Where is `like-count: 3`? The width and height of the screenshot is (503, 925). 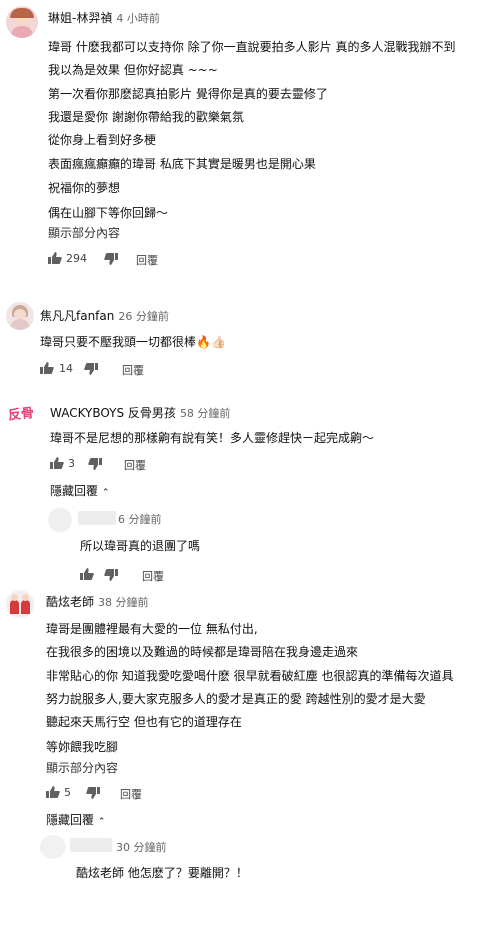 like-count: 3 is located at coordinates (71, 463).